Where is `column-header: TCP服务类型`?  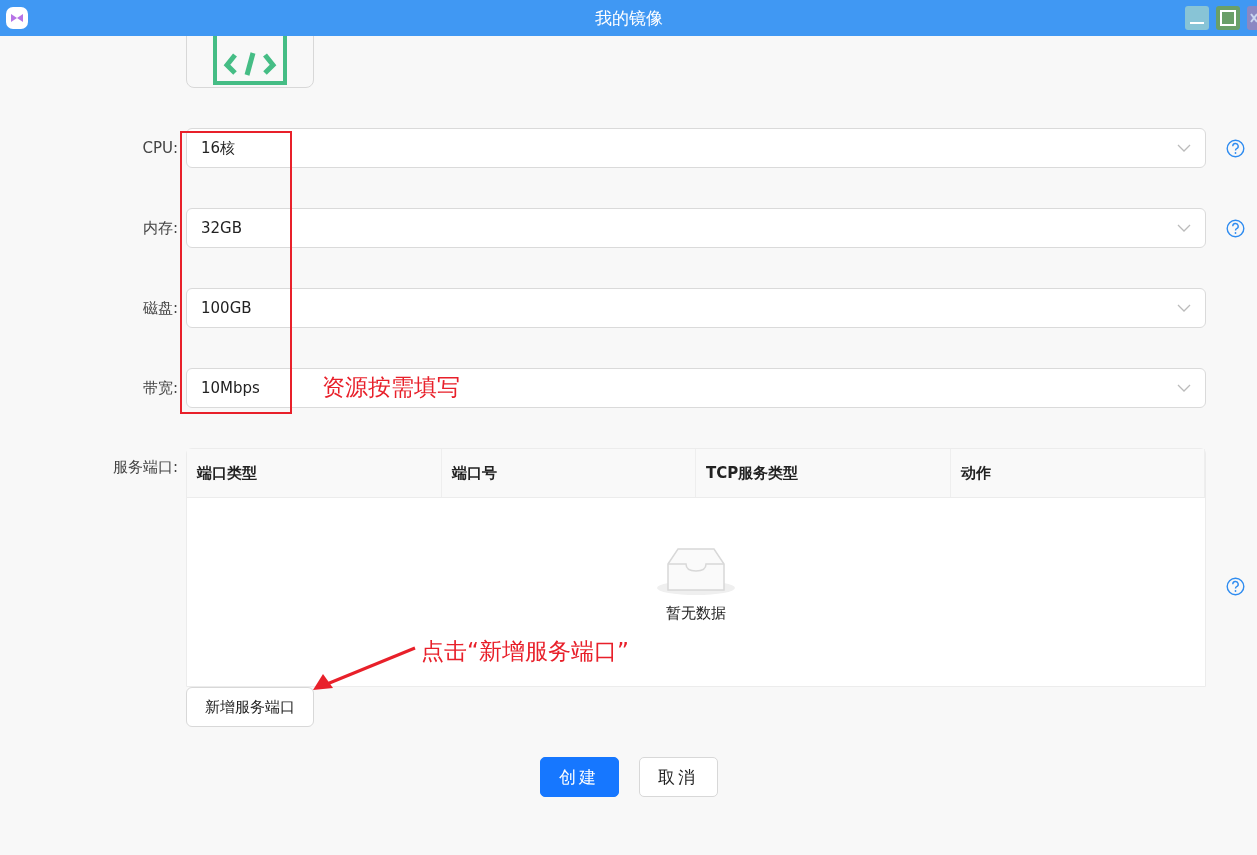
column-header: TCP服务类型 is located at coordinates (823, 473).